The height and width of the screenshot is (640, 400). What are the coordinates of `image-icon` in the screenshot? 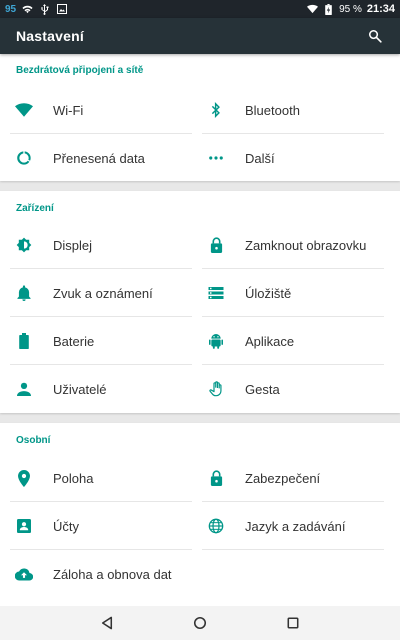 It's located at (61, 9).